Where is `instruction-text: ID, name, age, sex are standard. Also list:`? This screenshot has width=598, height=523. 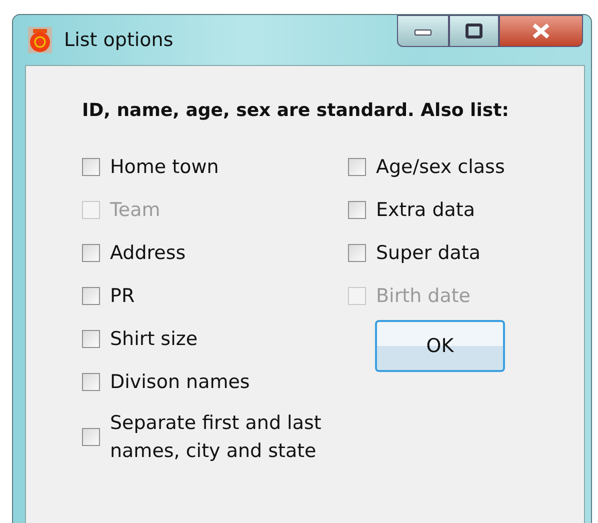 instruction-text: ID, name, age, sex are standard. Also list: is located at coordinates (295, 110).